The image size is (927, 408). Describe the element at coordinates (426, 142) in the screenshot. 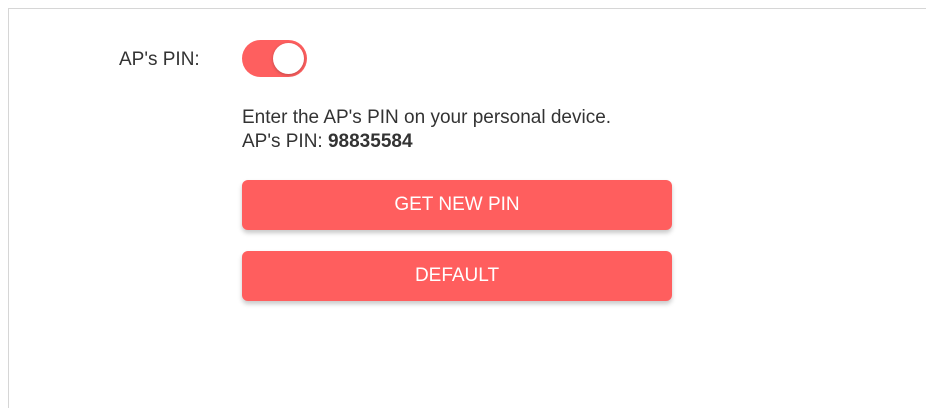

I see `pin-display: AP's PIN: 98835584` at that location.